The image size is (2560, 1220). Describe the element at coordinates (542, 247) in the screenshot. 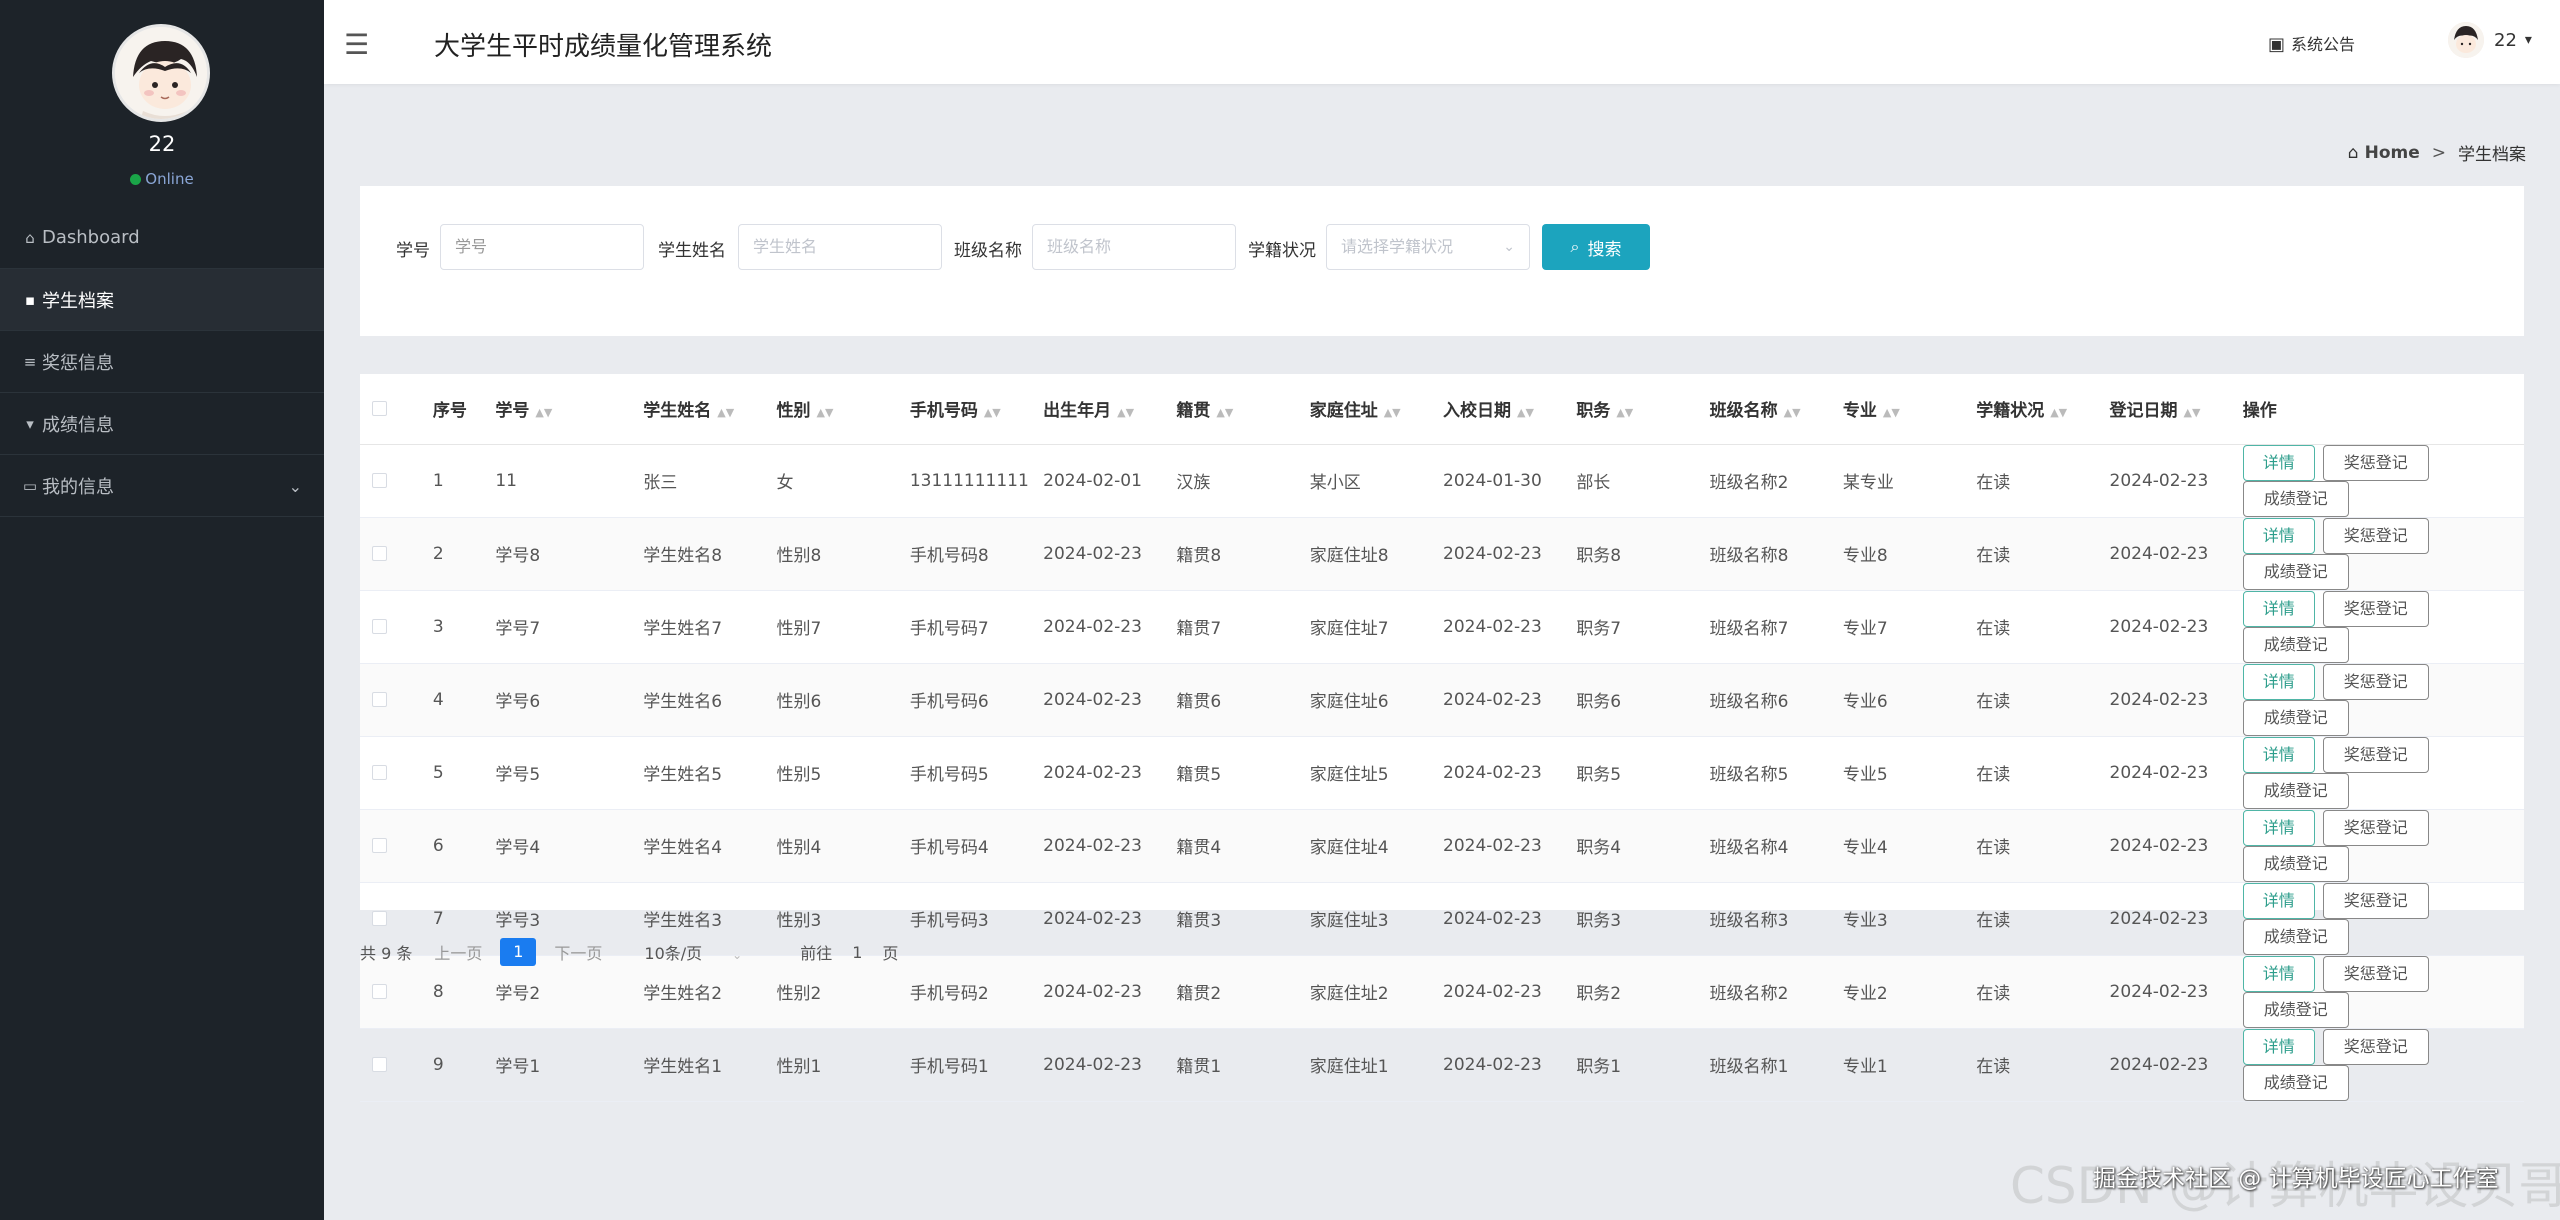

I see `xuehao-input: 学号` at that location.